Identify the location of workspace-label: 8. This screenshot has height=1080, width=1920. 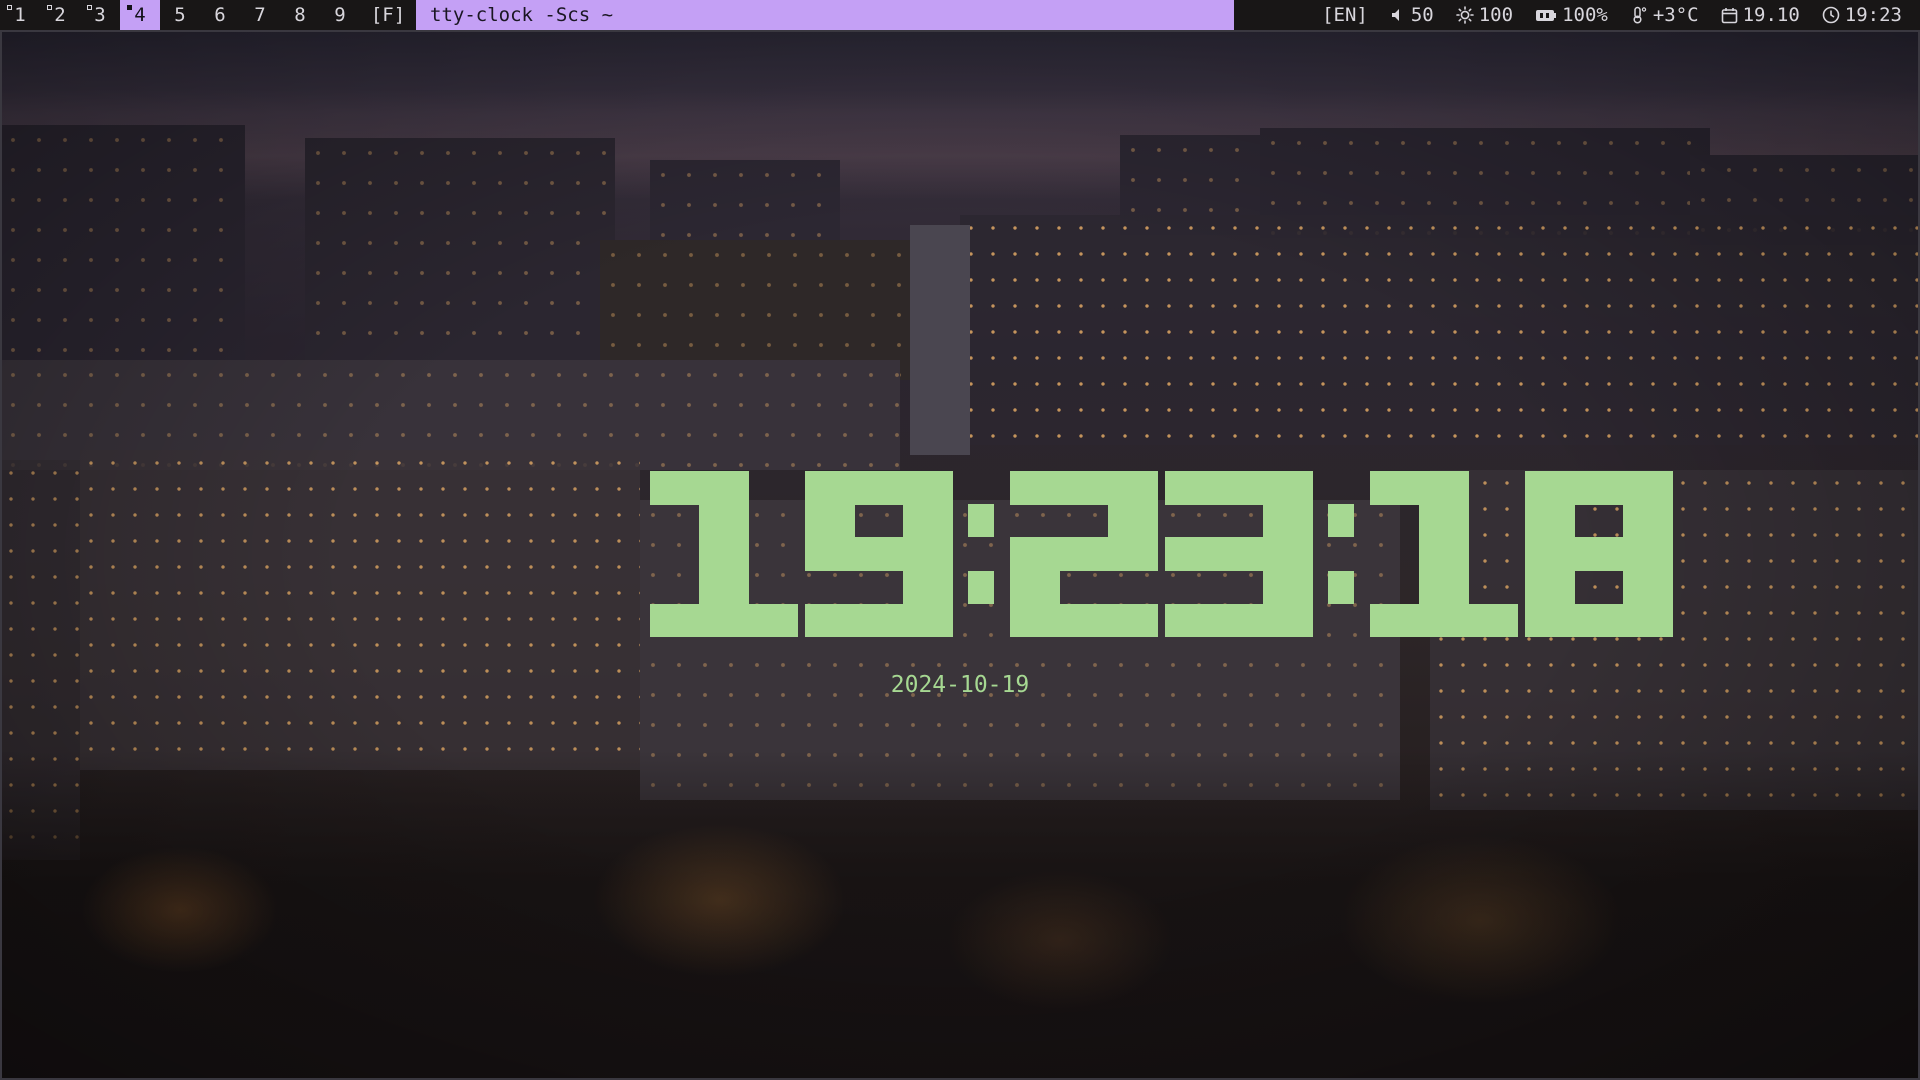
(300, 15).